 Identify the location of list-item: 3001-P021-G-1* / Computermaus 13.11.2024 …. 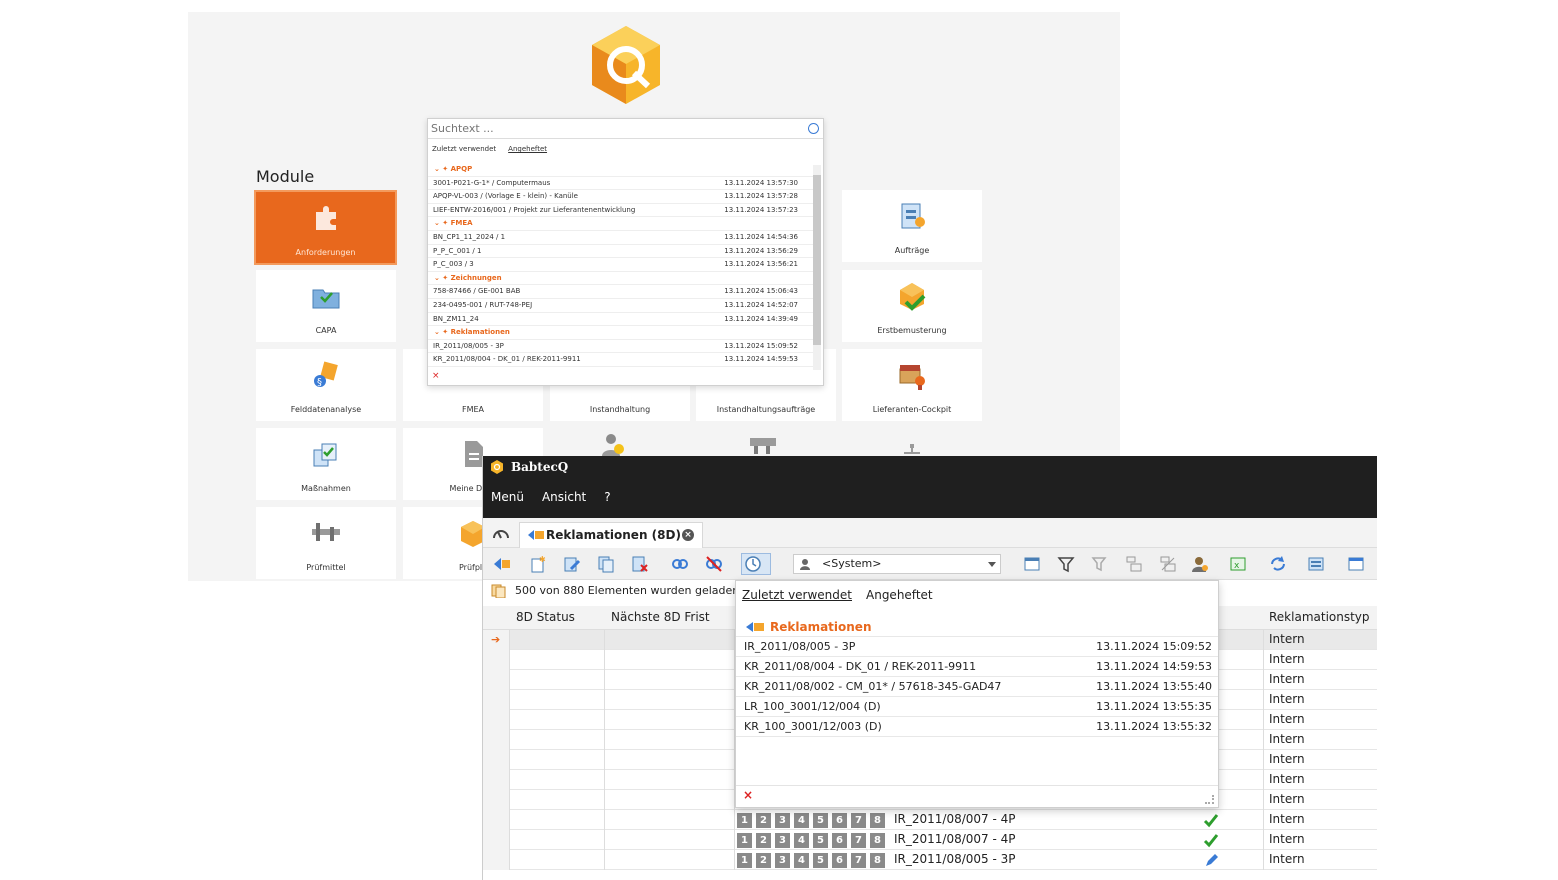
(622, 184).